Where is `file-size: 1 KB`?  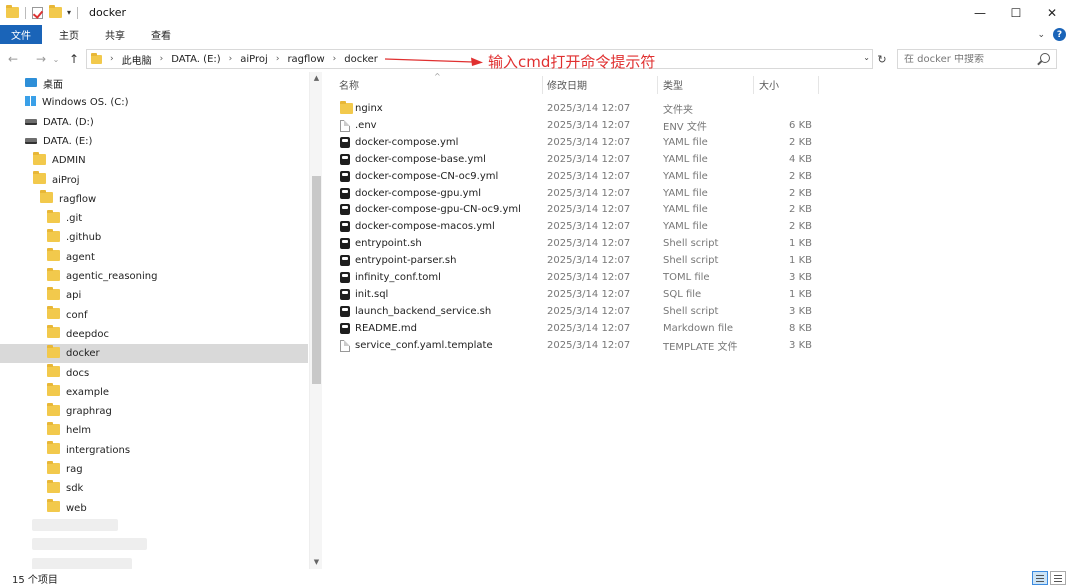
file-size: 1 KB is located at coordinates (800, 261).